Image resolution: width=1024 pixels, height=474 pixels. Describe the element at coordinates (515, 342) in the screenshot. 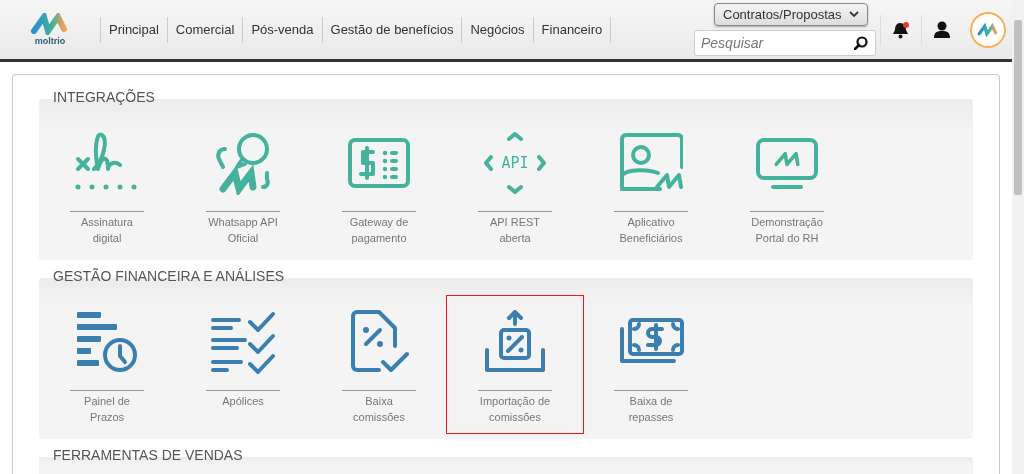

I see `upload-percent-icon` at that location.